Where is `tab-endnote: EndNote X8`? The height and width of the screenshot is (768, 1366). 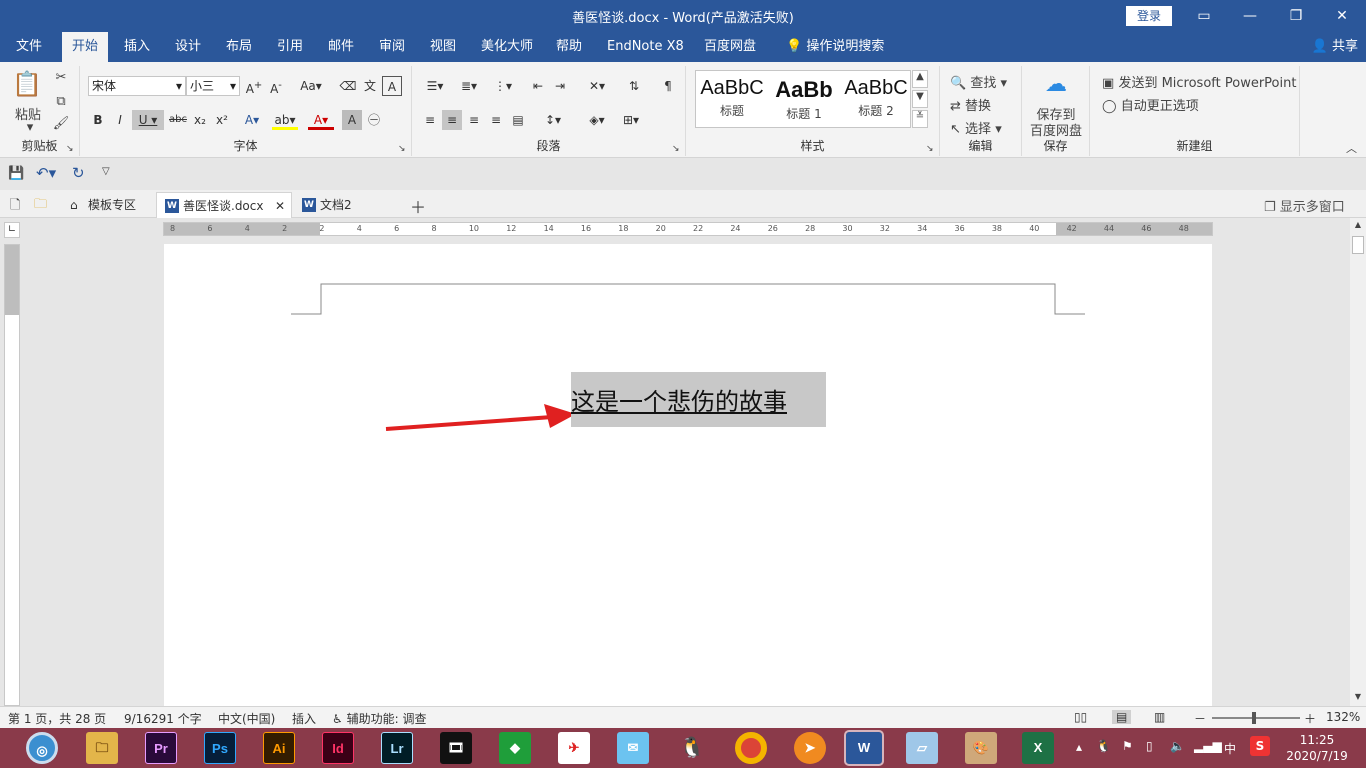 tab-endnote: EndNote X8 is located at coordinates (645, 47).